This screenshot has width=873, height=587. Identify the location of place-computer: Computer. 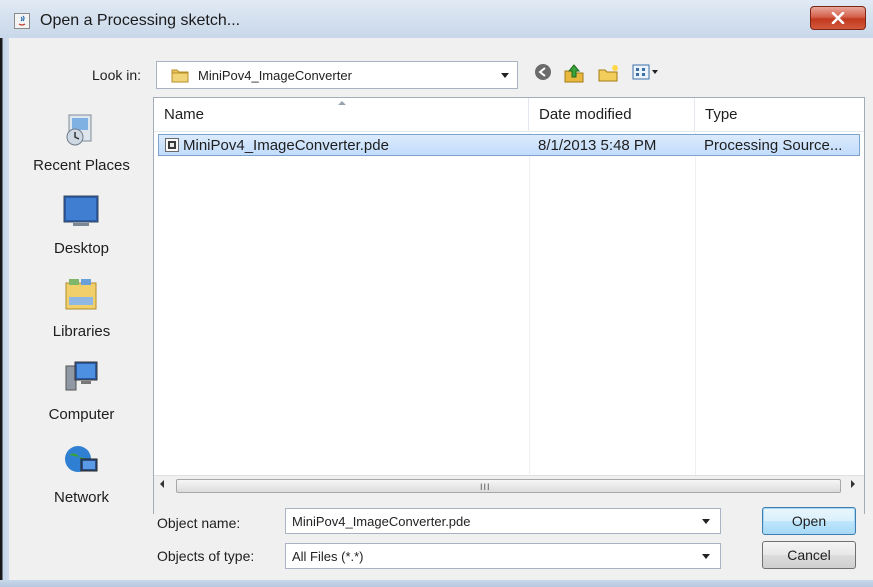
(81, 394).